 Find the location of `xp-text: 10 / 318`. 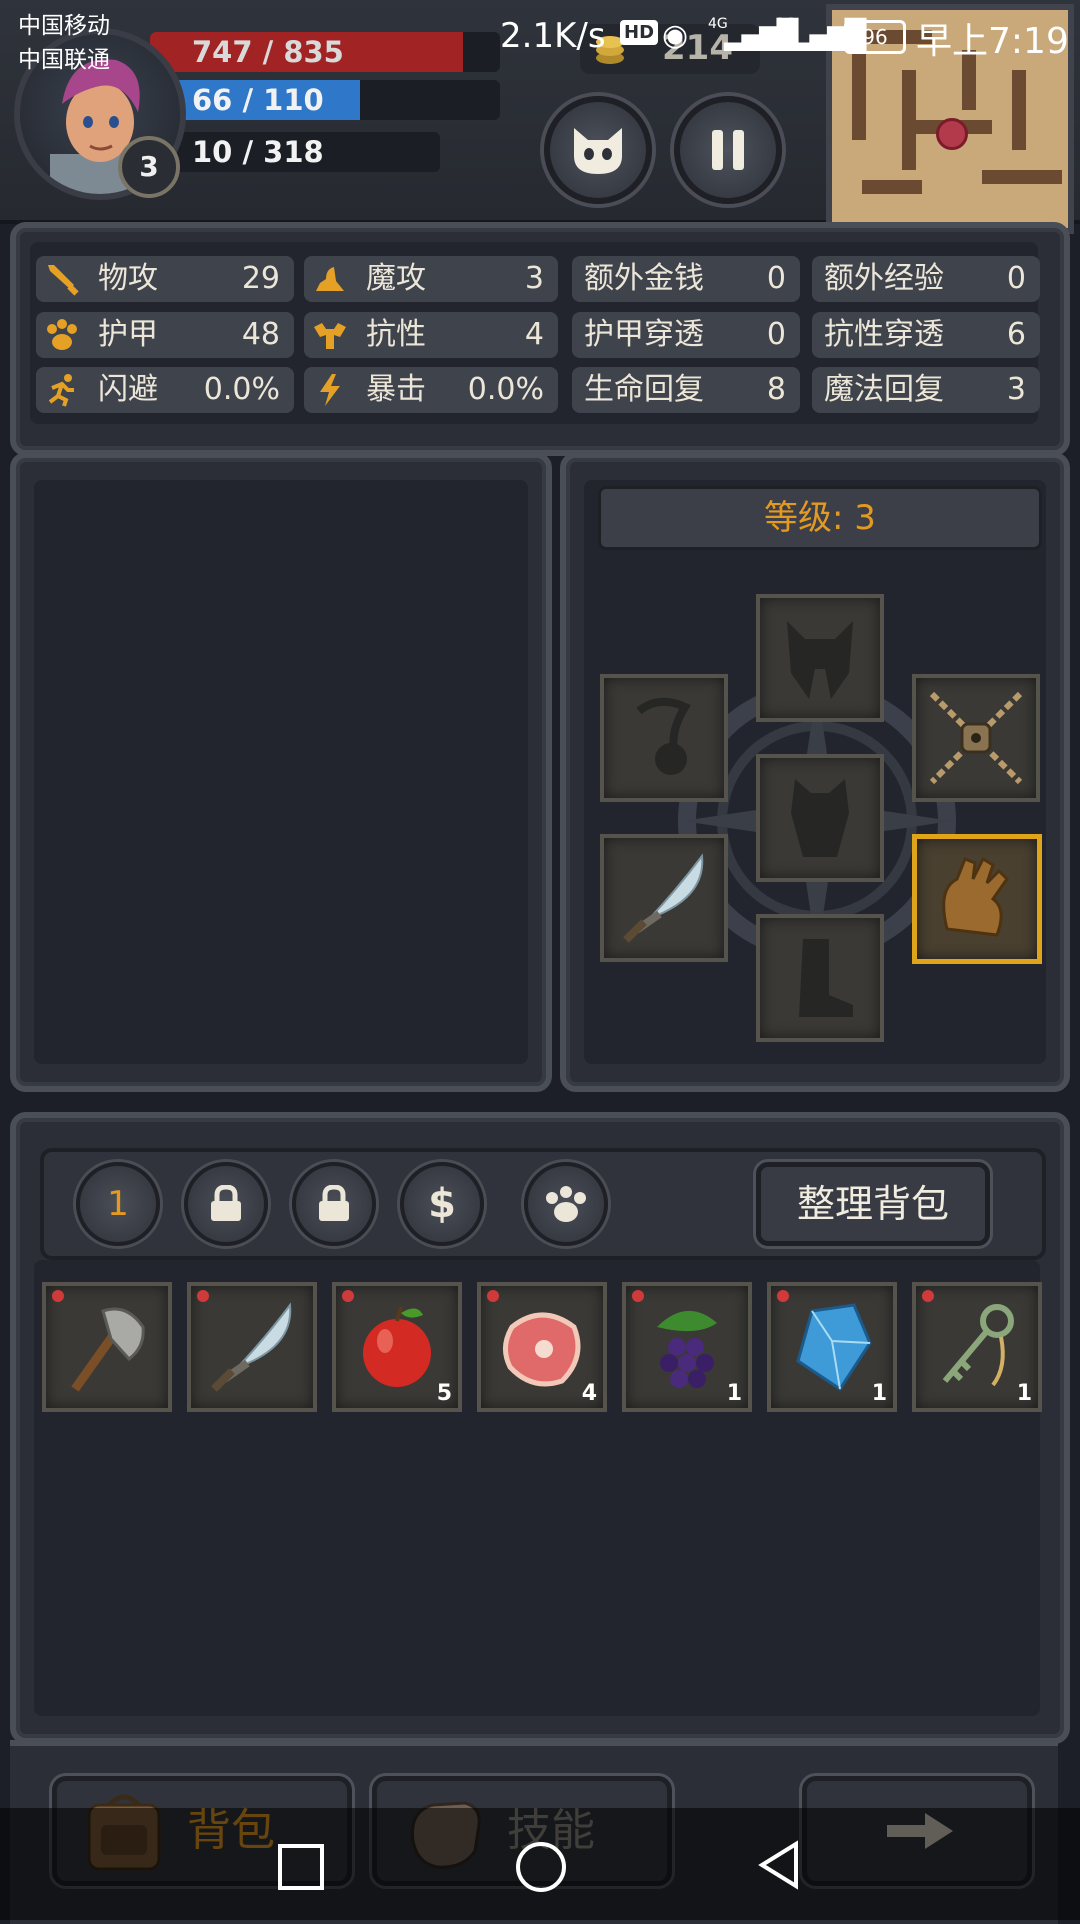

xp-text: 10 / 318 is located at coordinates (258, 152).